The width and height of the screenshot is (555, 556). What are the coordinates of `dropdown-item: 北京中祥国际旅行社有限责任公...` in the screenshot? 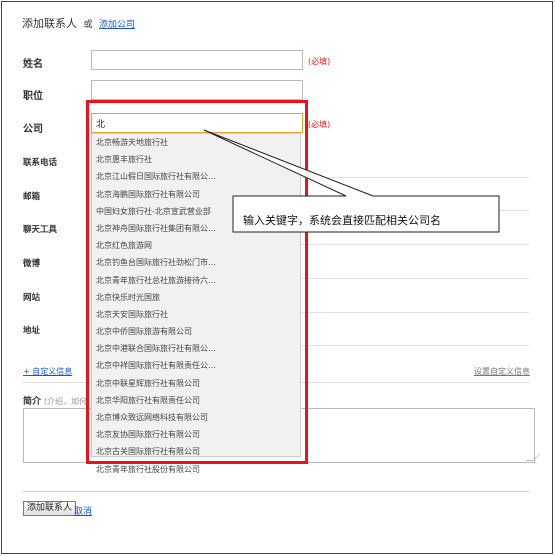 It's located at (196, 365).